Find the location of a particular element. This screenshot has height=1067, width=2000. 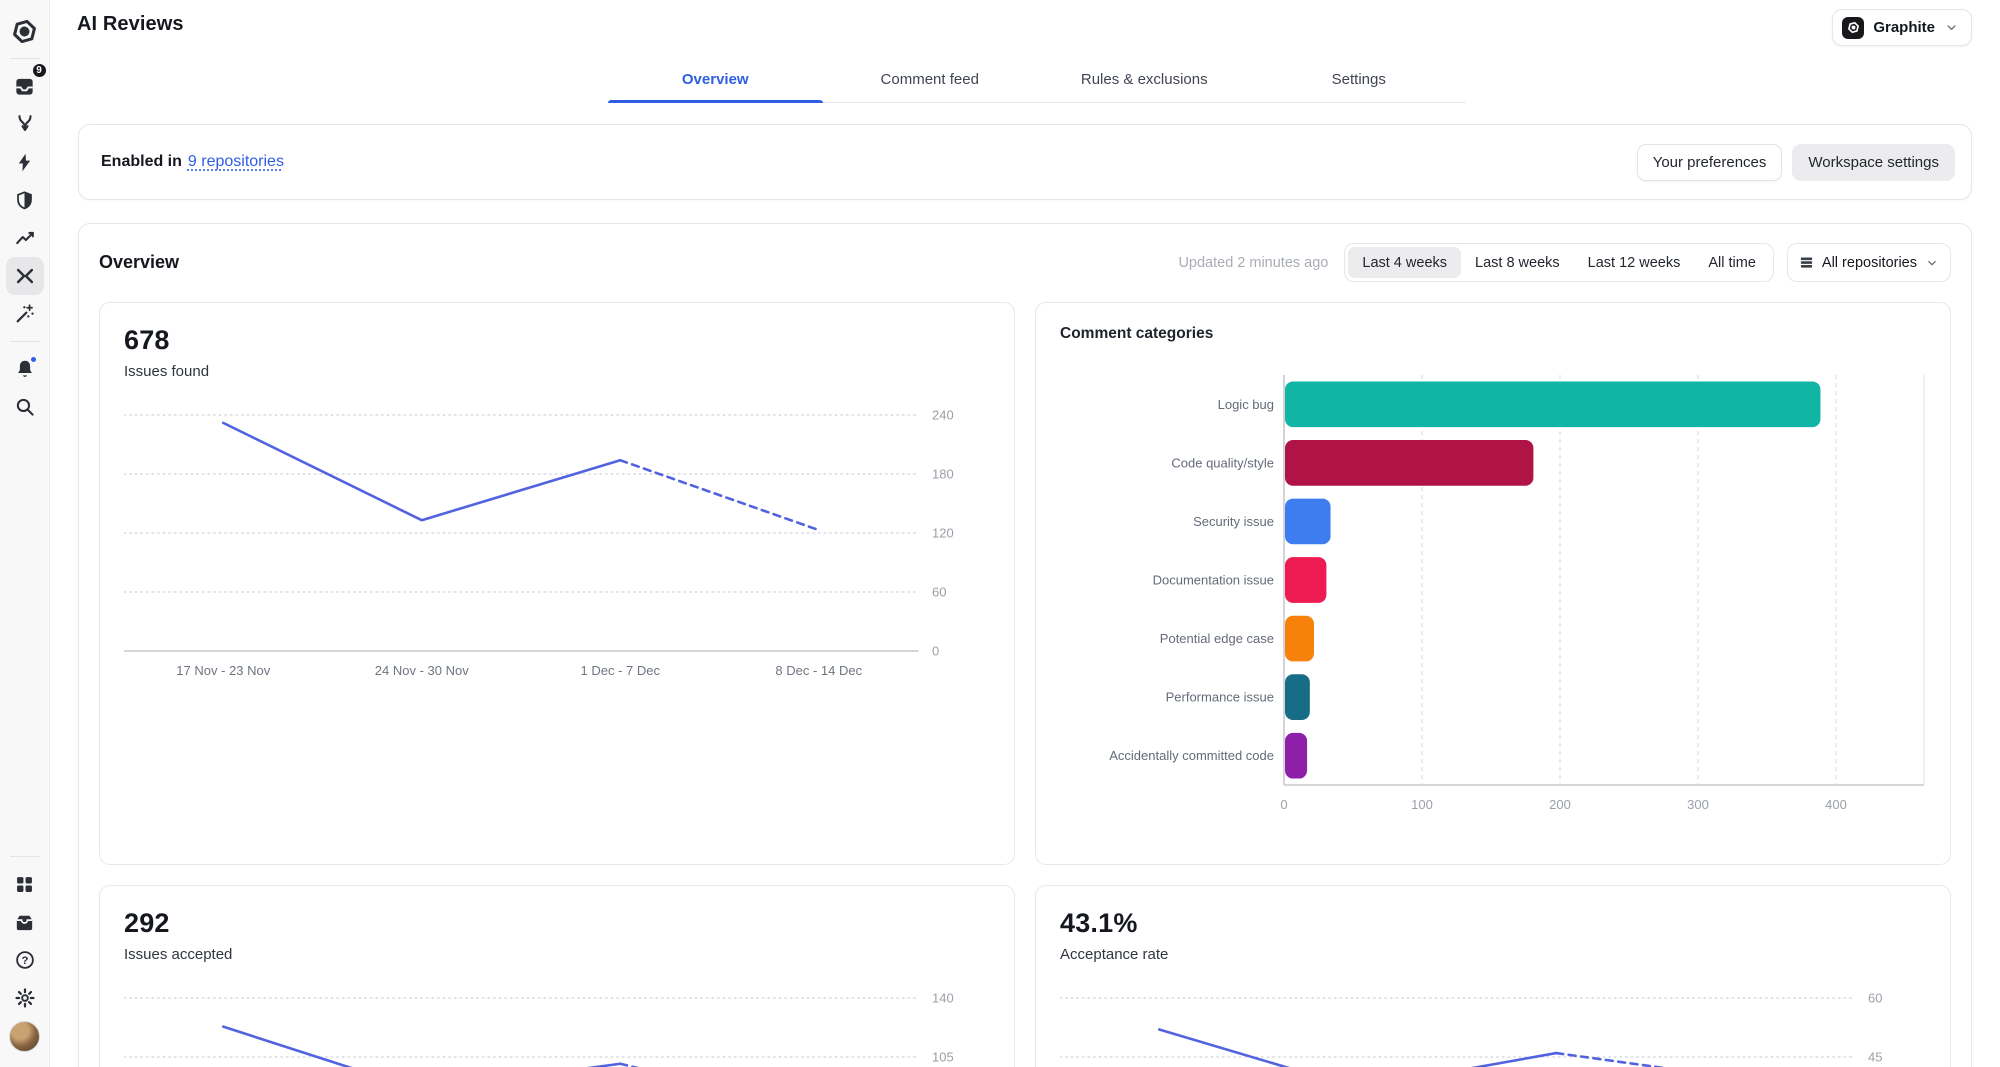

ai-reviews-icon is located at coordinates (24, 276).